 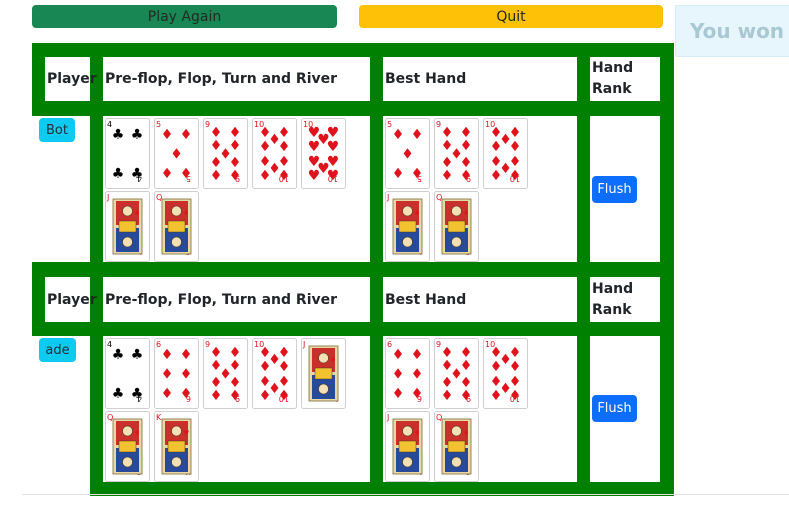 What do you see at coordinates (511, 16) in the screenshot?
I see `quit-button: Quit` at bounding box center [511, 16].